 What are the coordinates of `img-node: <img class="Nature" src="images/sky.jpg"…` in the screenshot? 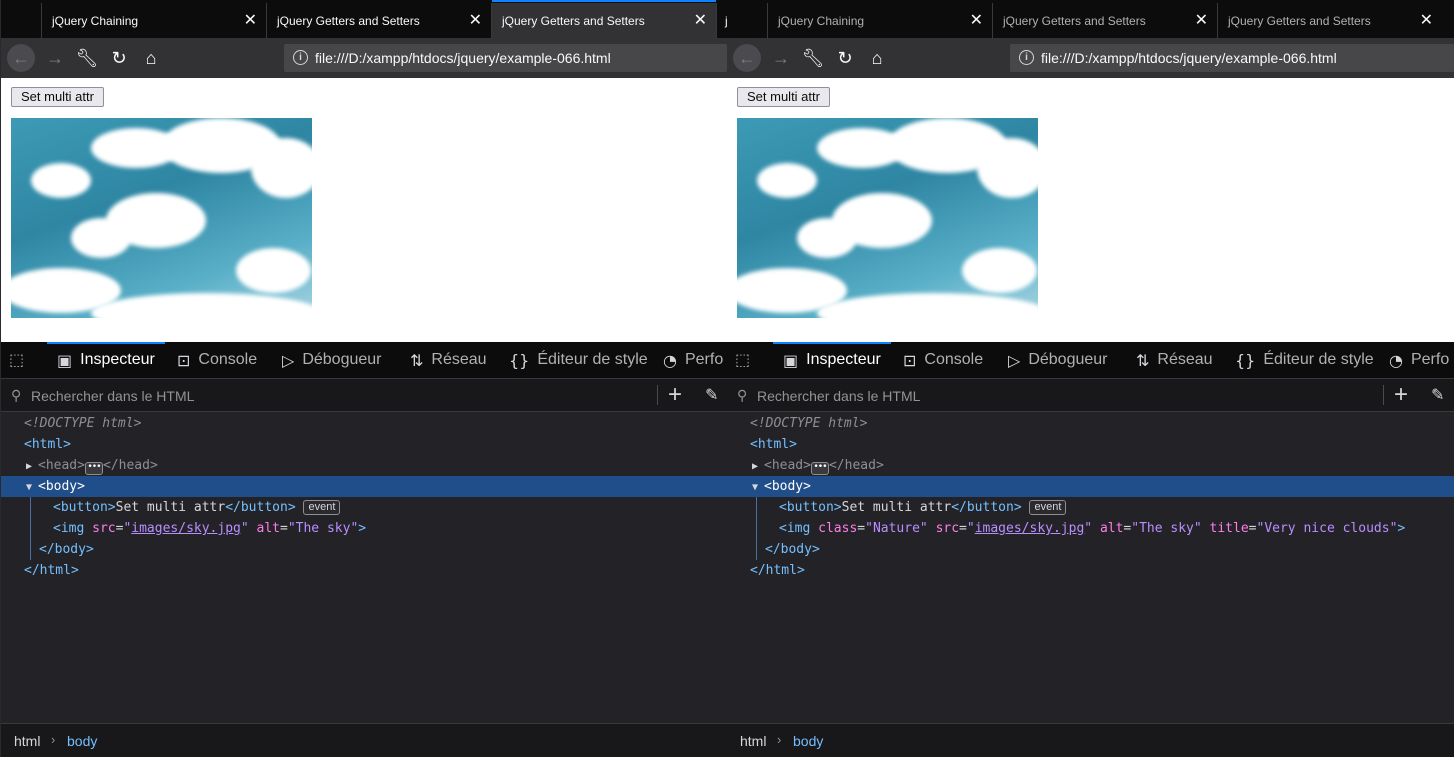 It's located at (1090, 528).